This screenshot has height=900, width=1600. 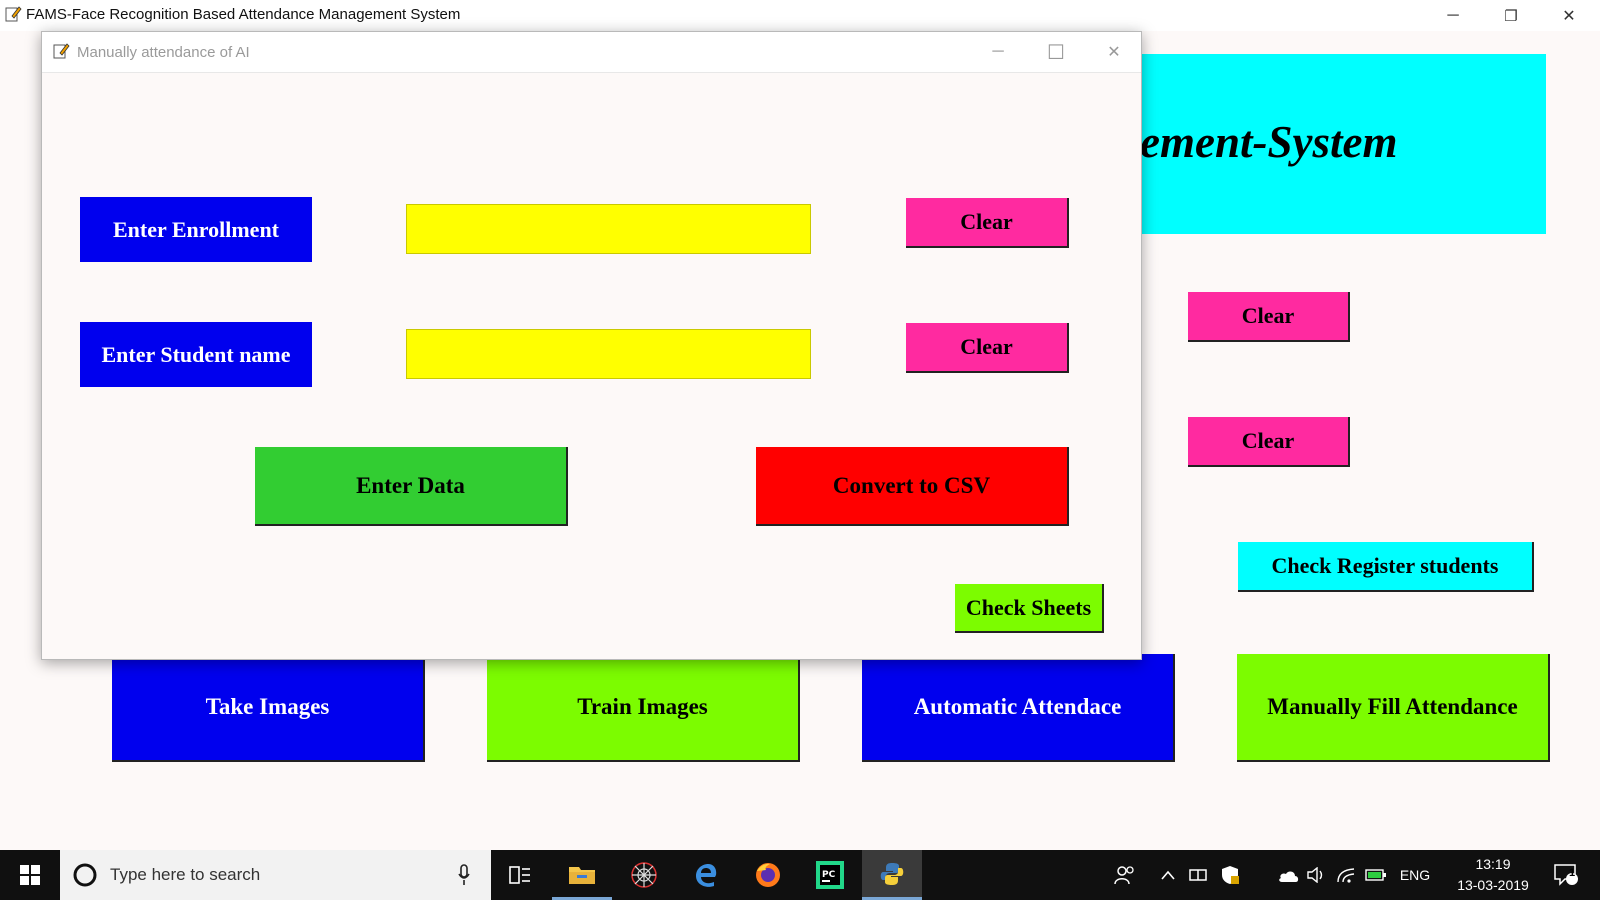 I want to click on main-clear-button-2: Clear, so click(x=1269, y=442).